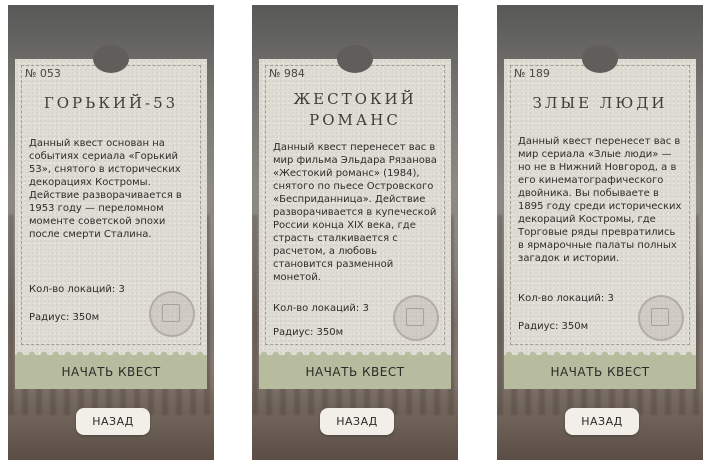 This screenshot has height=462, width=716. What do you see at coordinates (355, 109) in the screenshot?
I see `quest-title: ЖЕСТОКИЙ РОМАНС` at bounding box center [355, 109].